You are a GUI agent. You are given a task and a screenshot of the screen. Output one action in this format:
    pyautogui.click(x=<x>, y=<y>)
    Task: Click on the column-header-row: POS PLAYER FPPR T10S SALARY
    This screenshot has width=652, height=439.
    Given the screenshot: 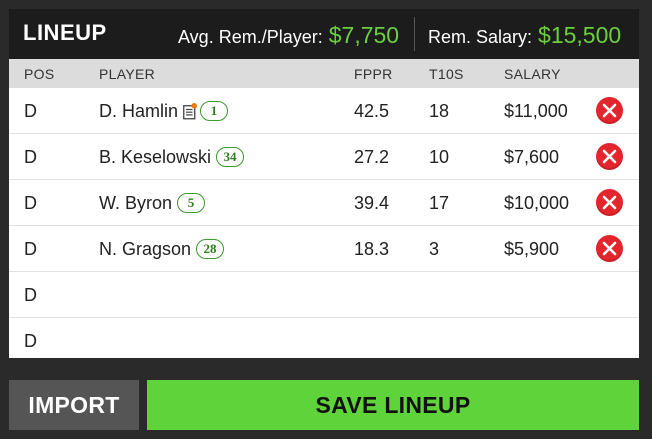 What is the action you would take?
    pyautogui.click(x=324, y=73)
    